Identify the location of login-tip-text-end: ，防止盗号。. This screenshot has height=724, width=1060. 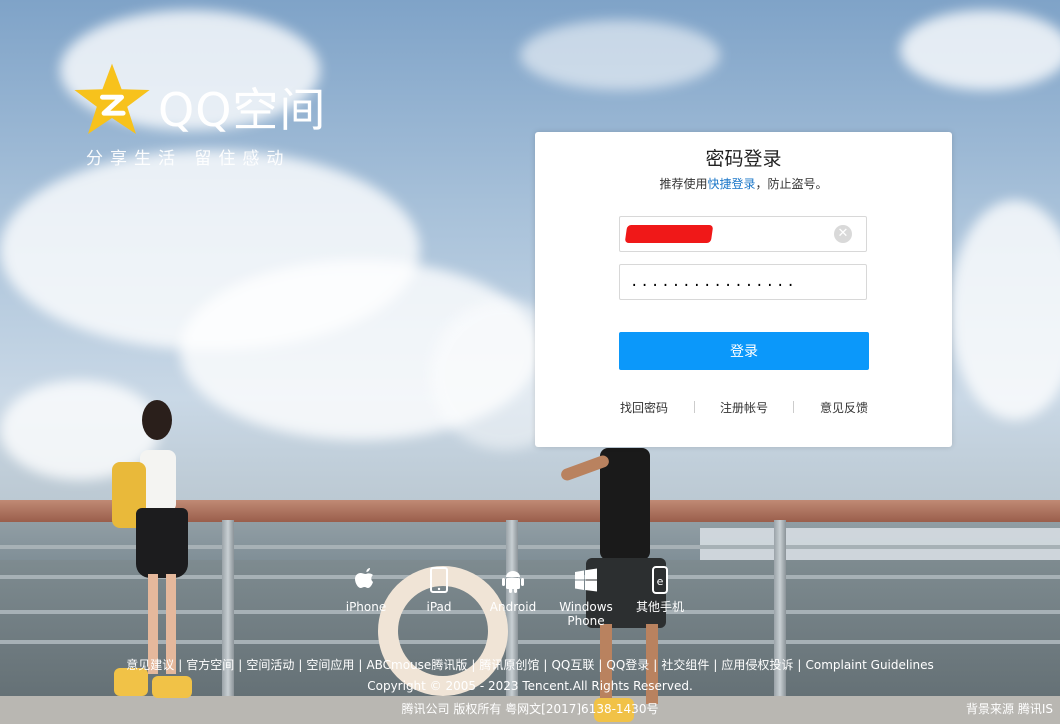
(791, 184).